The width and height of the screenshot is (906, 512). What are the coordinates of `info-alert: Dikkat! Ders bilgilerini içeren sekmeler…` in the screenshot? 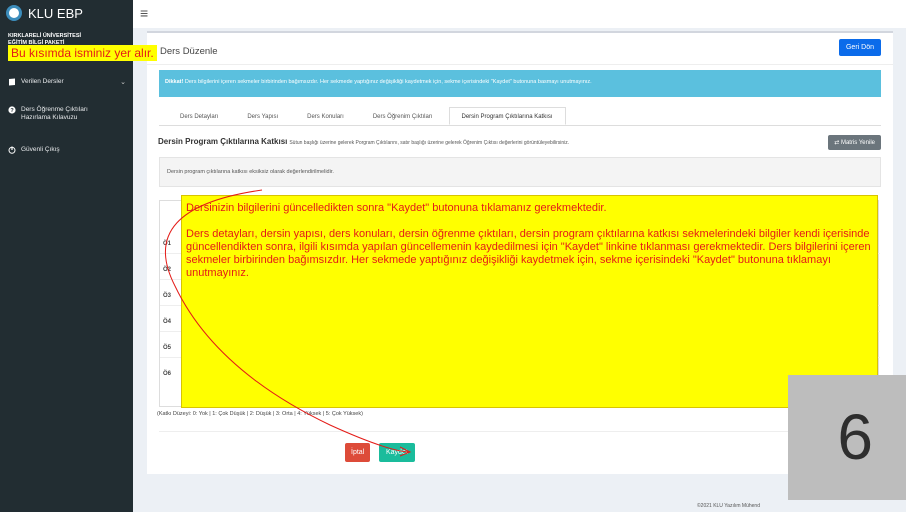 It's located at (520, 83).